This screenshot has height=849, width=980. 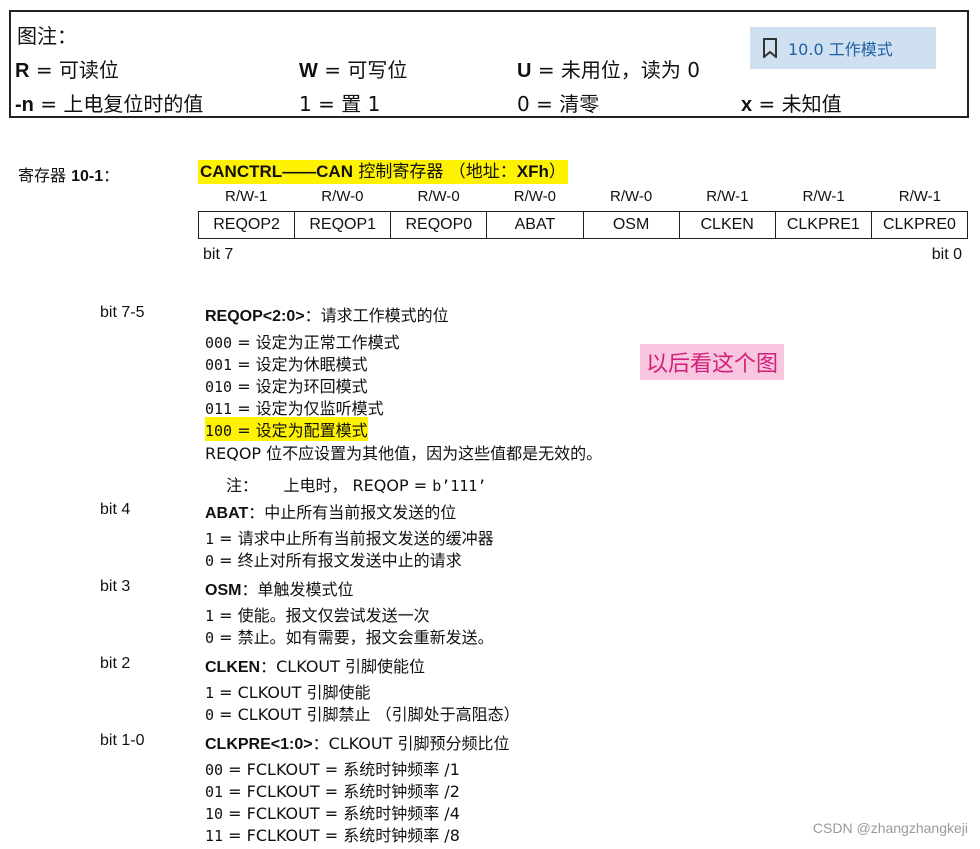 I want to click on bit-high-label: bit 7, so click(x=218, y=254).